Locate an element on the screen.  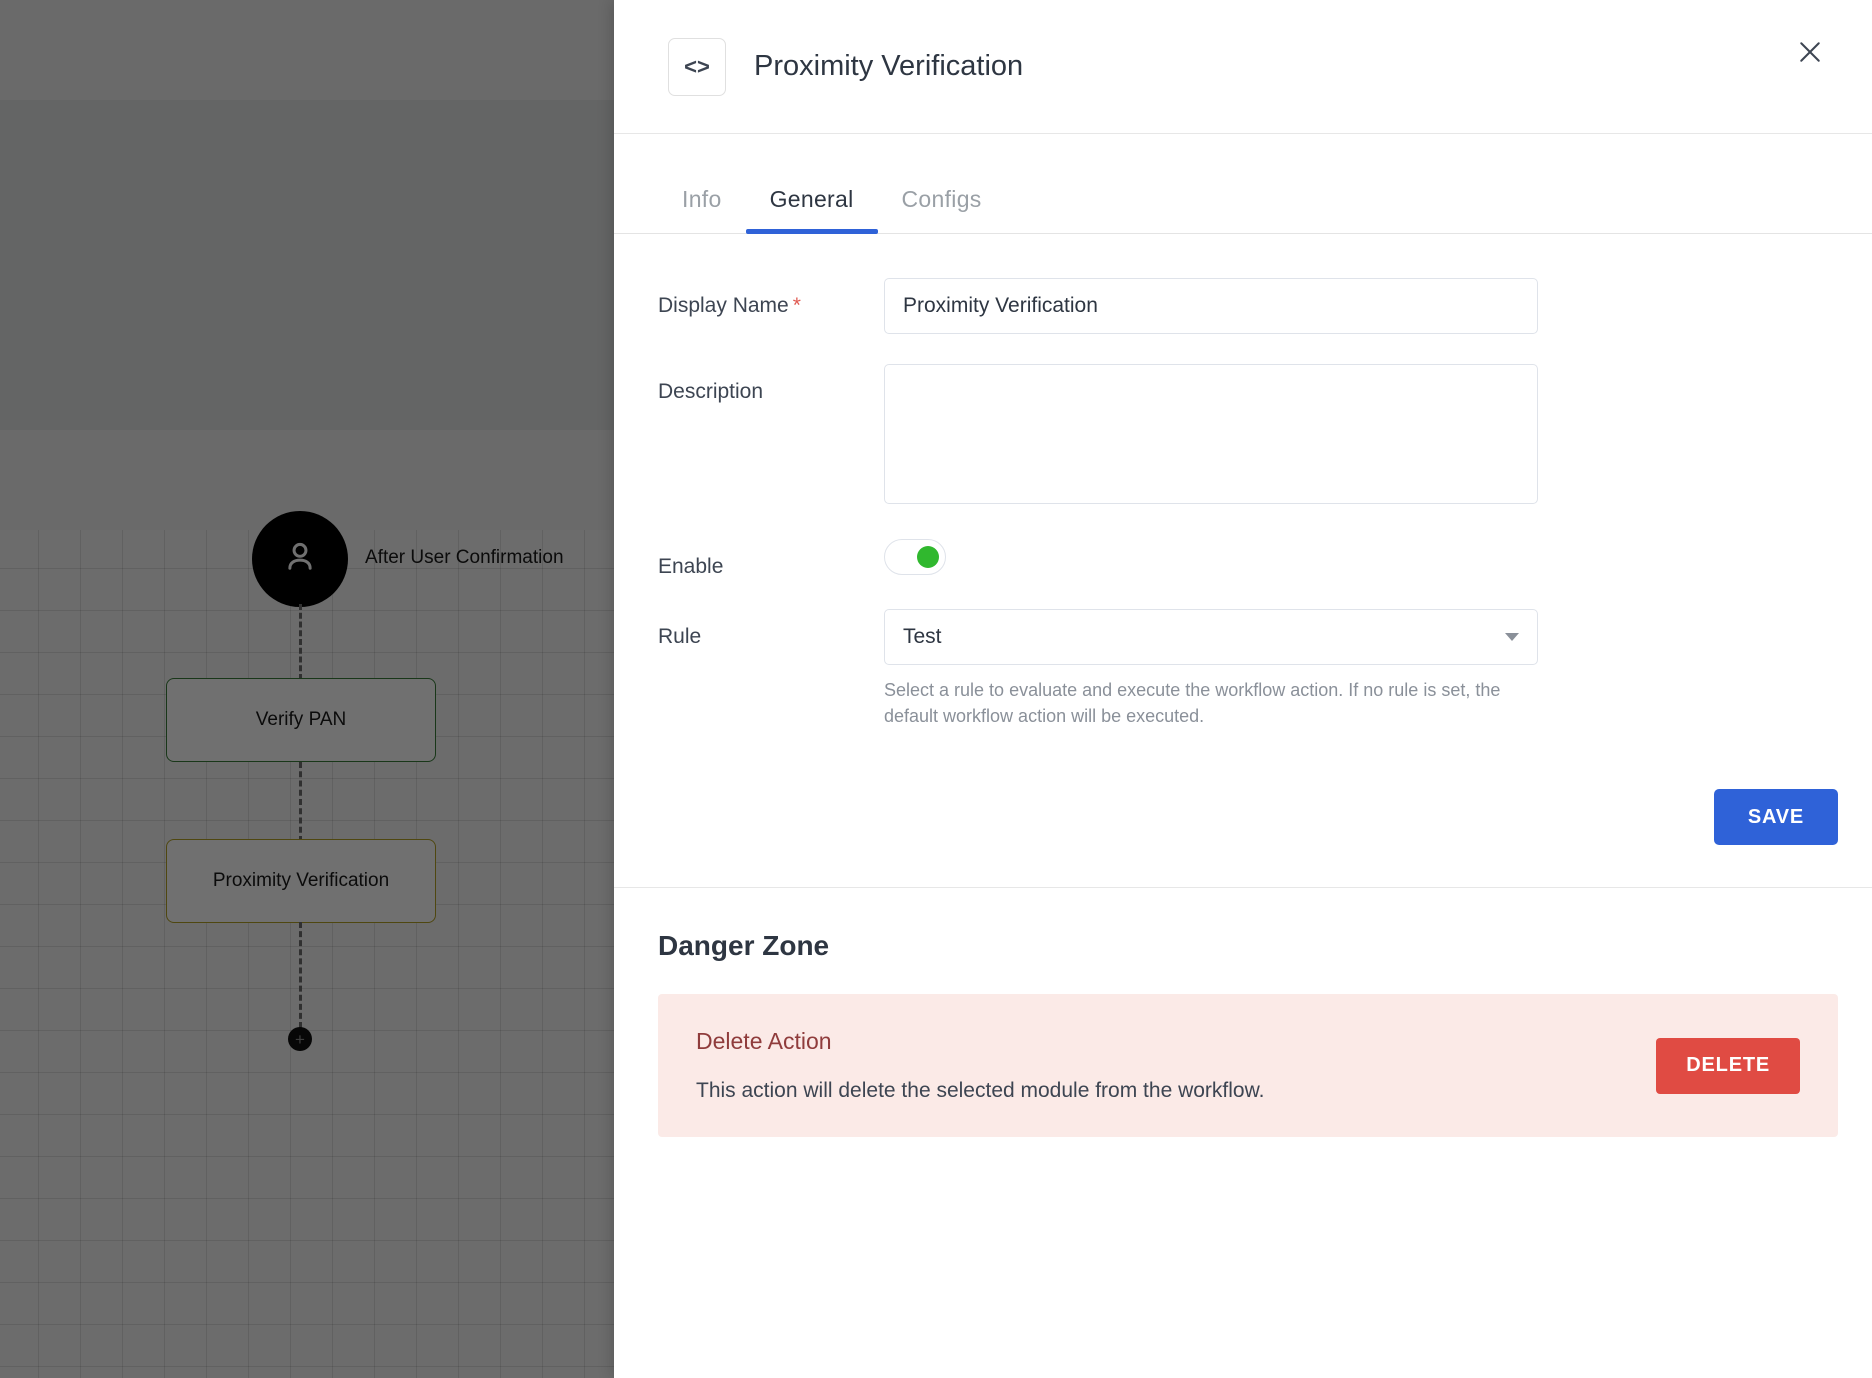
toggle-knob is located at coordinates (928, 557).